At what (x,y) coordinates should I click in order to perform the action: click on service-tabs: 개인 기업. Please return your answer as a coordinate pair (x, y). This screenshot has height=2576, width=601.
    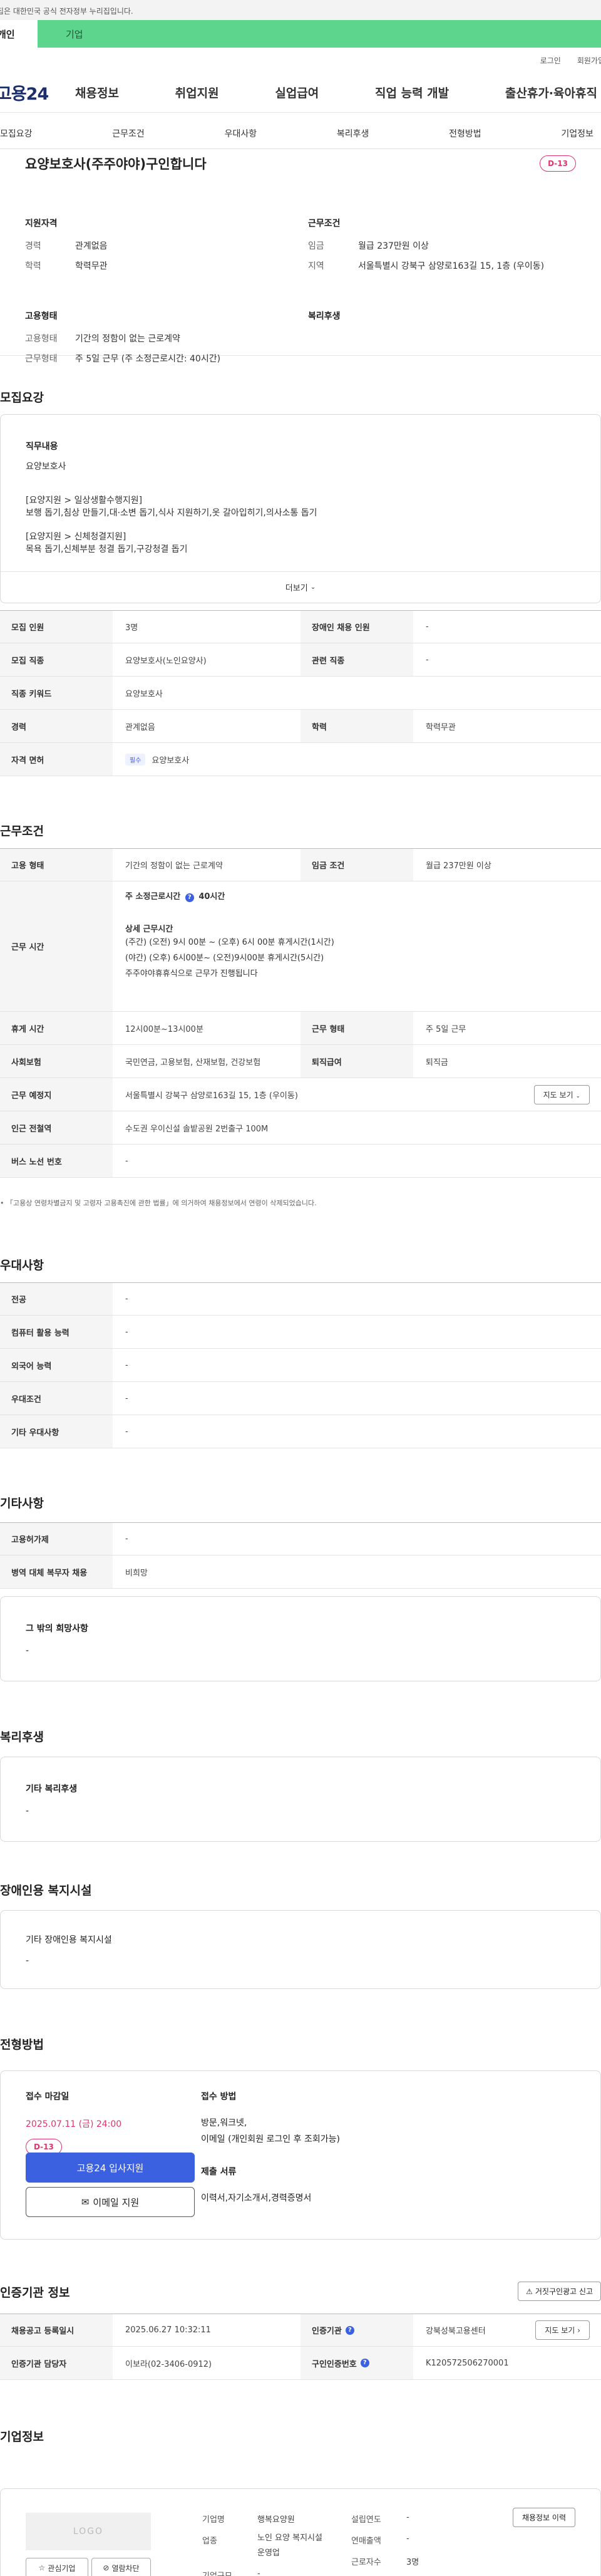
    Looking at the image, I should click on (300, 34).